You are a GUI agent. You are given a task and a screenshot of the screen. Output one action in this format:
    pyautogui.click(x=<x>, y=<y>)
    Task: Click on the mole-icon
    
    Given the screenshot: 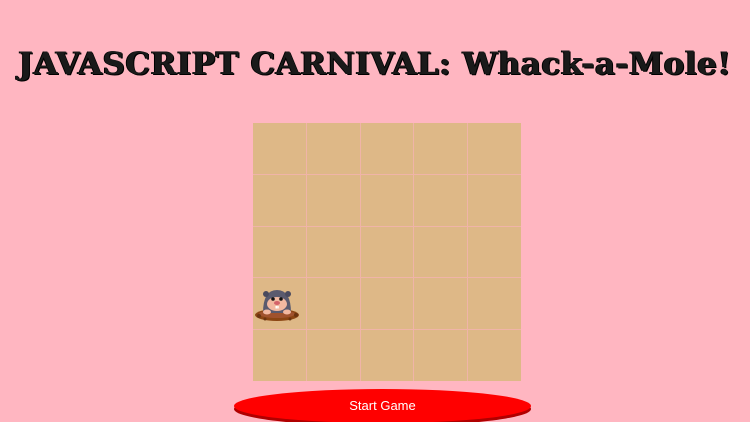 What is the action you would take?
    pyautogui.click(x=278, y=304)
    